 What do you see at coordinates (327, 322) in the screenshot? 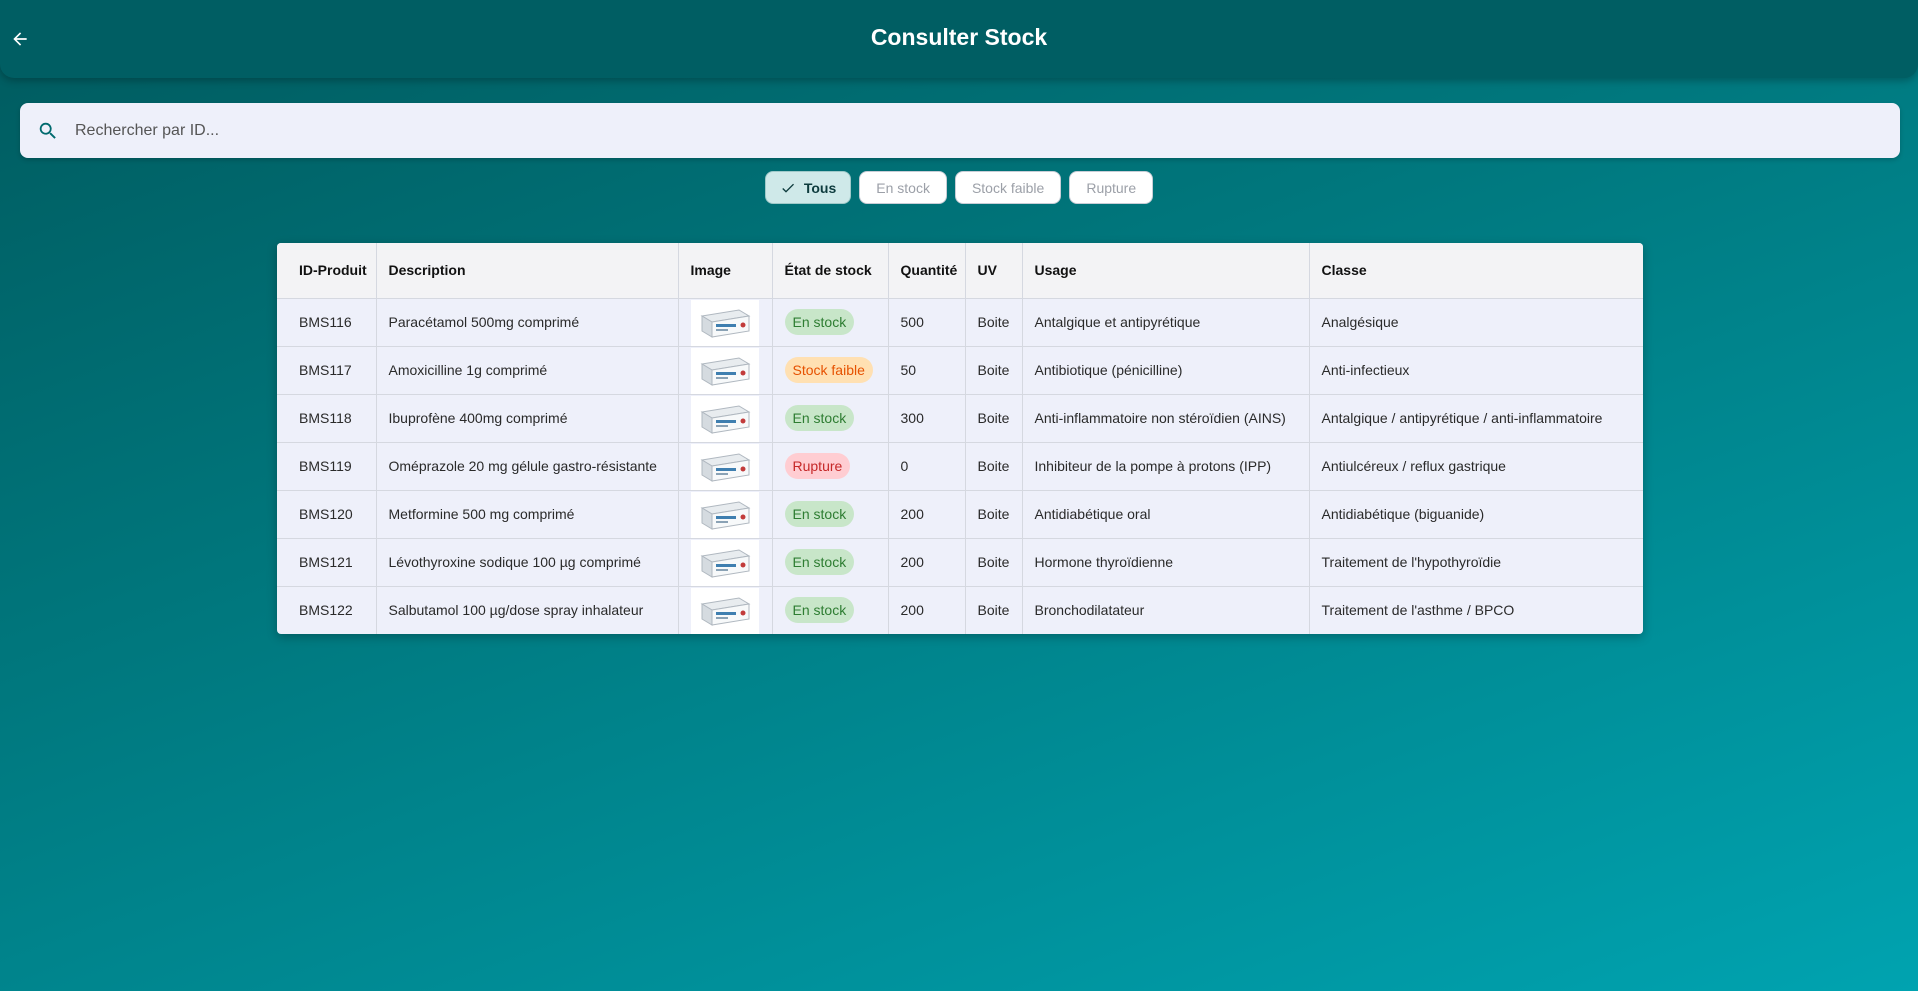
I see `cell-product-id: BMS116` at bounding box center [327, 322].